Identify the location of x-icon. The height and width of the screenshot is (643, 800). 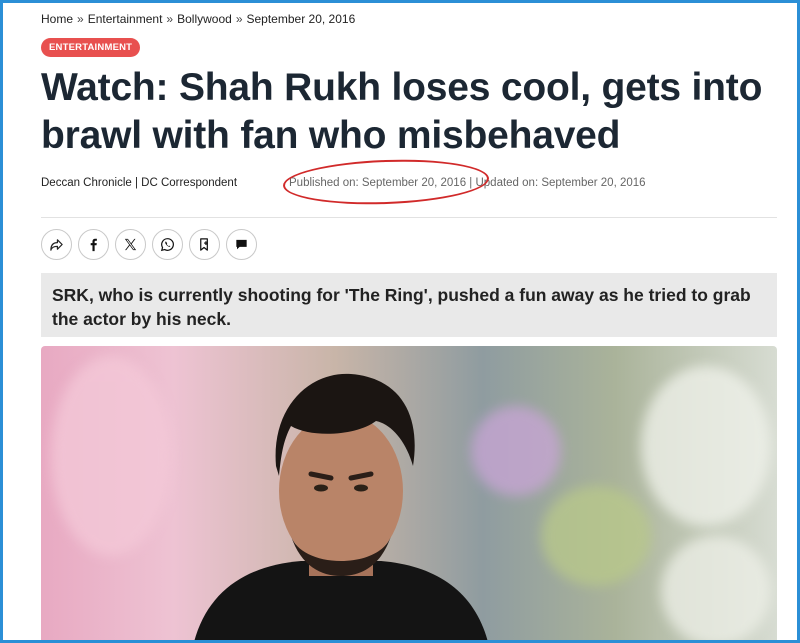
(130, 244).